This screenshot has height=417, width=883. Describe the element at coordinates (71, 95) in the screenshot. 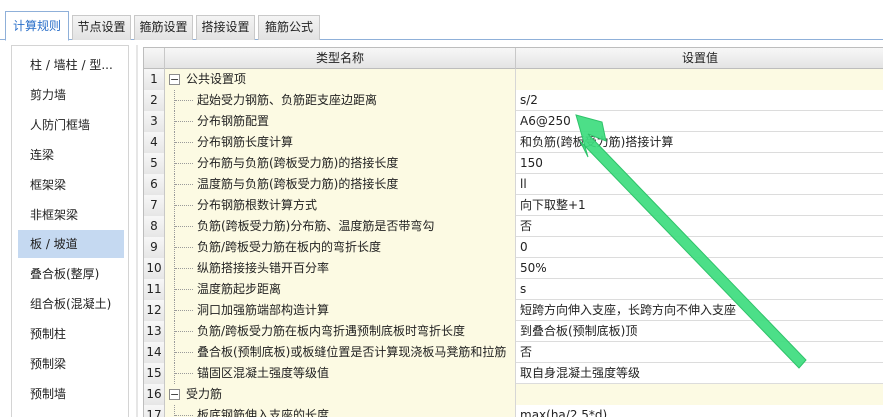

I see `category-item-shear-wall: 剪力墙` at that location.